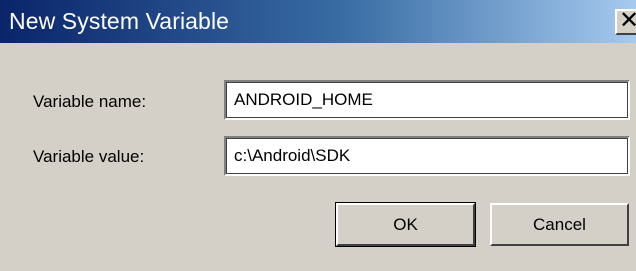 Image resolution: width=636 pixels, height=271 pixels. What do you see at coordinates (427, 100) in the screenshot?
I see `variable-name-field: ANDROID_HOME` at bounding box center [427, 100].